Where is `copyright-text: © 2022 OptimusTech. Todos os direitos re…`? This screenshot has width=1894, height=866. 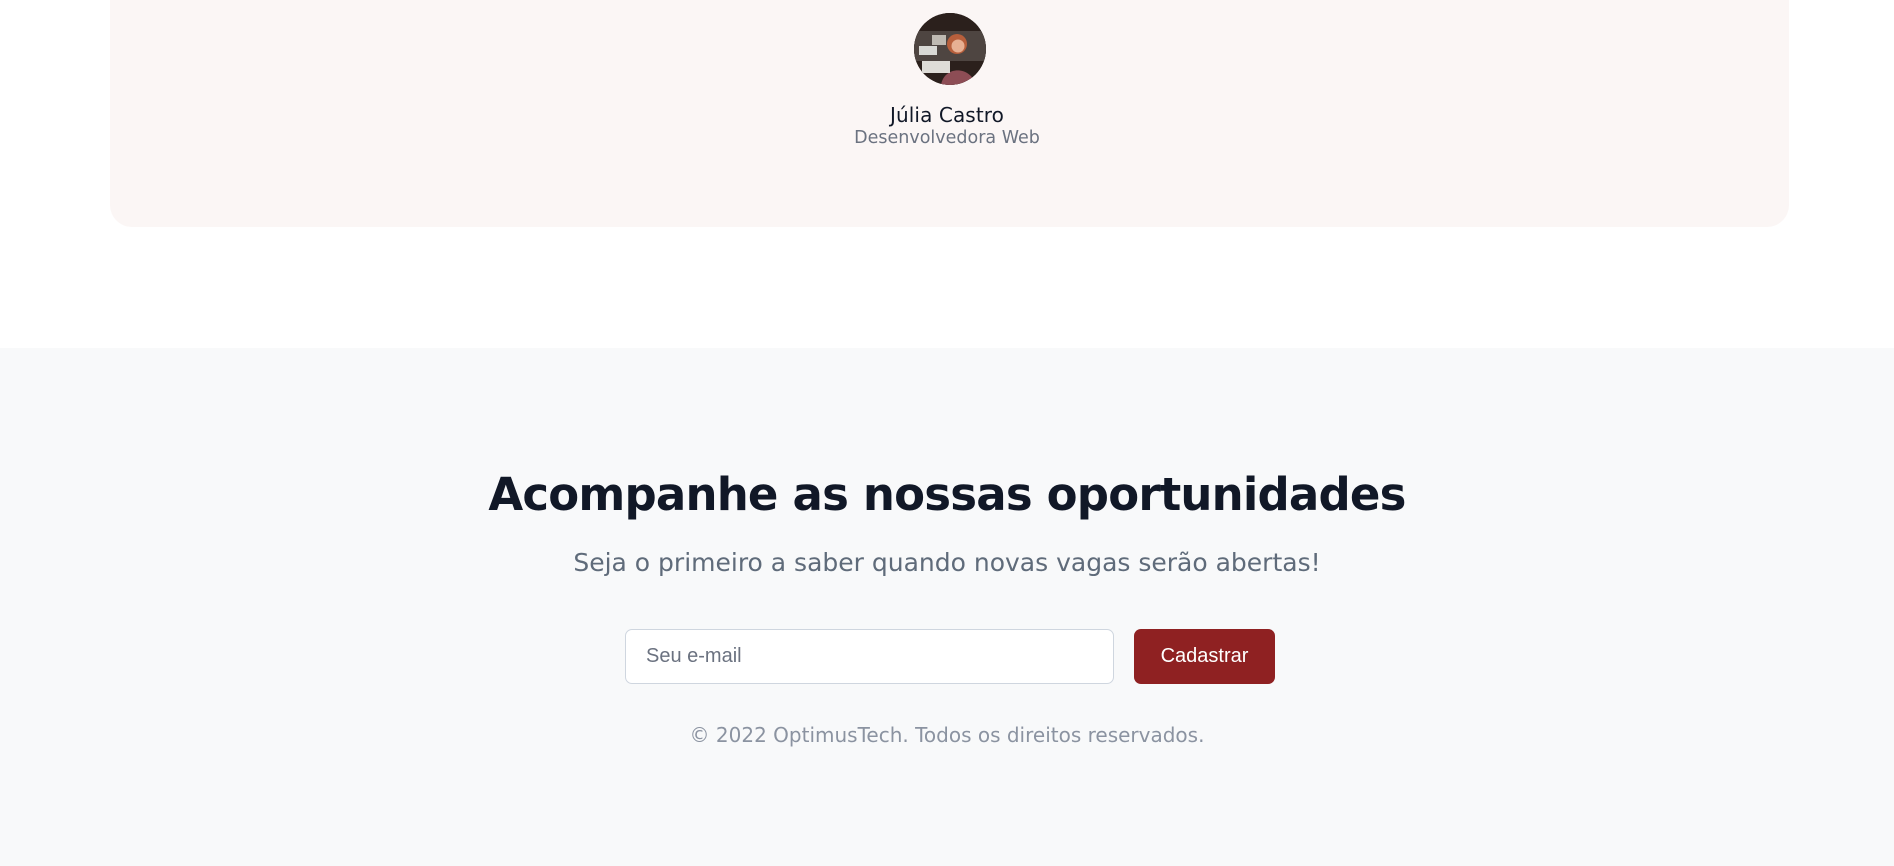 copyright-text: © 2022 OptimusTech. Todos os direitos re… is located at coordinates (947, 735).